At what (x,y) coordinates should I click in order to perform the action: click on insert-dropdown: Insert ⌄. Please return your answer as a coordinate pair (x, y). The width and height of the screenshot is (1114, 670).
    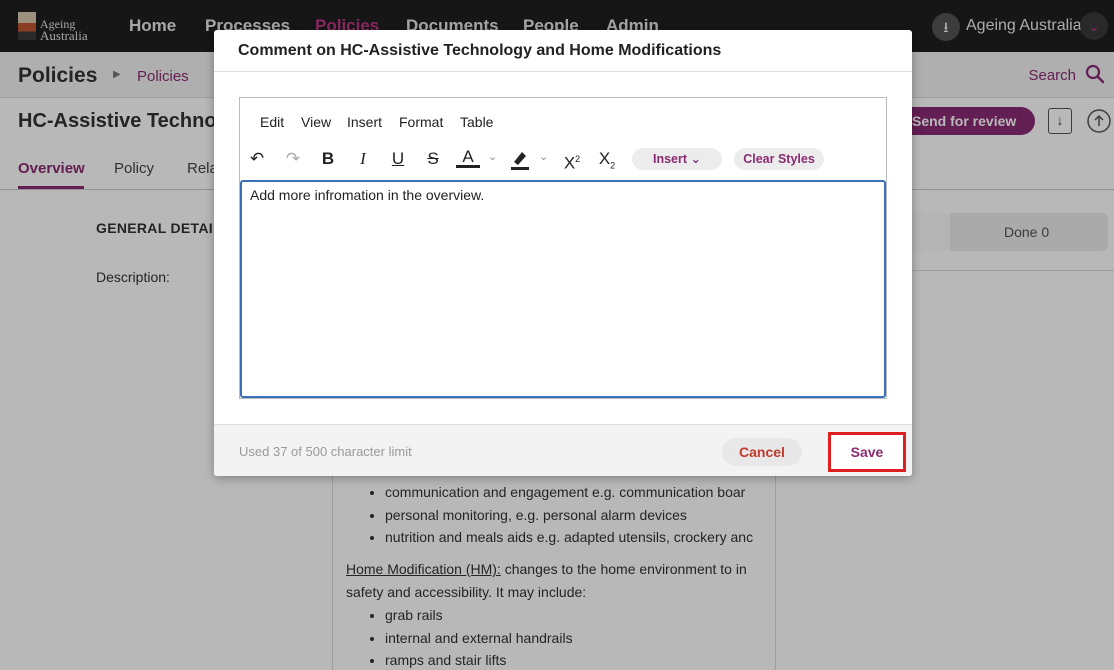
    Looking at the image, I should click on (677, 159).